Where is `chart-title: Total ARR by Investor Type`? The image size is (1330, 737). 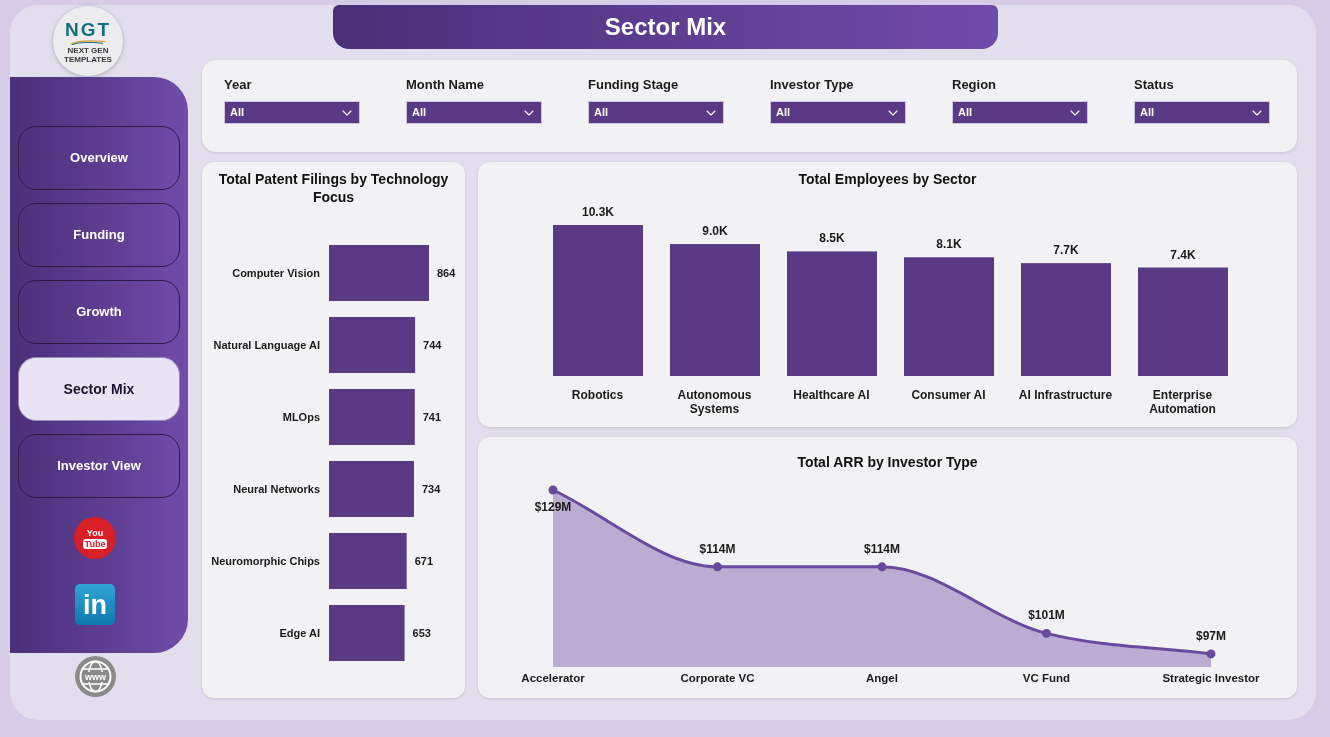 chart-title: Total ARR by Investor Type is located at coordinates (887, 462).